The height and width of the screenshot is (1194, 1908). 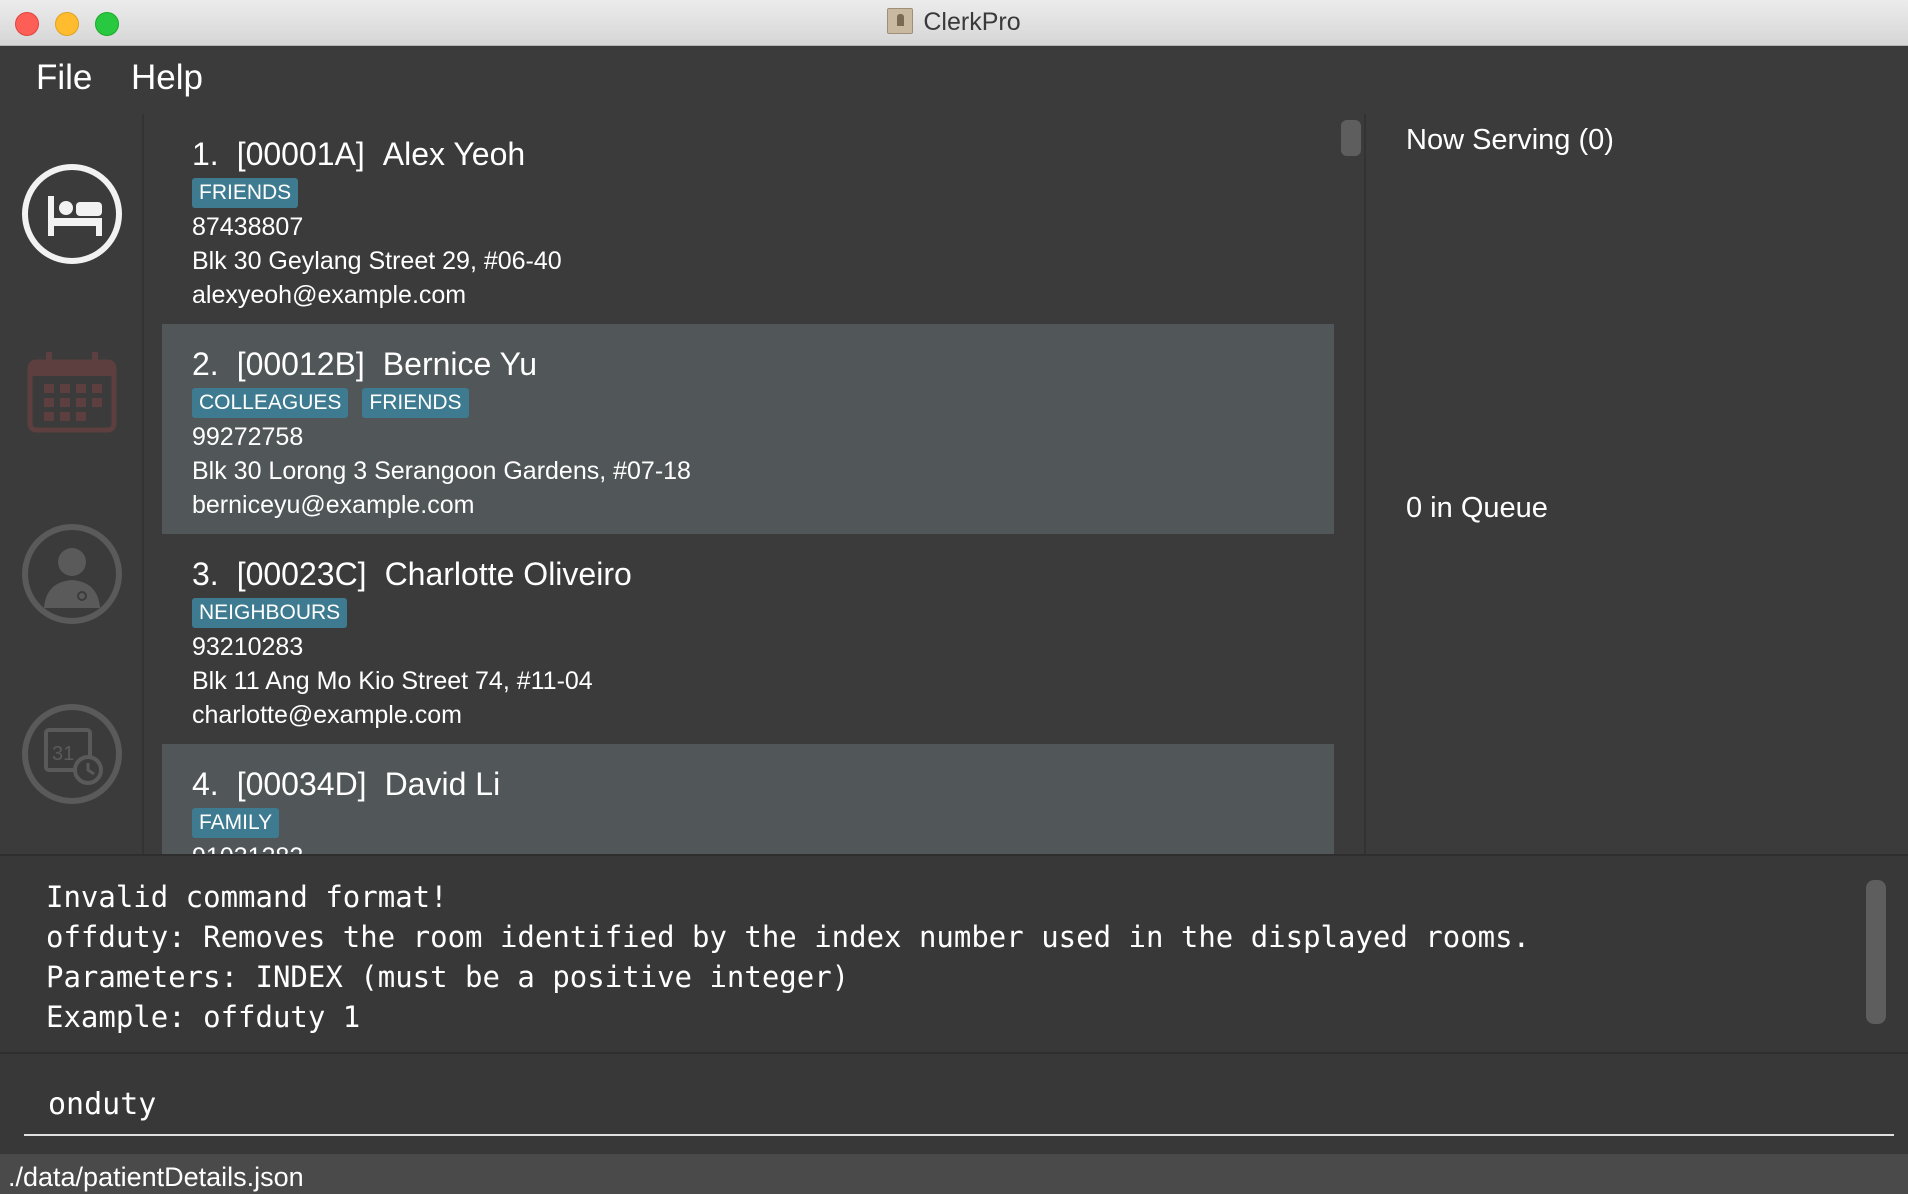 I want to click on calendar-grid-icon, so click(x=72, y=392).